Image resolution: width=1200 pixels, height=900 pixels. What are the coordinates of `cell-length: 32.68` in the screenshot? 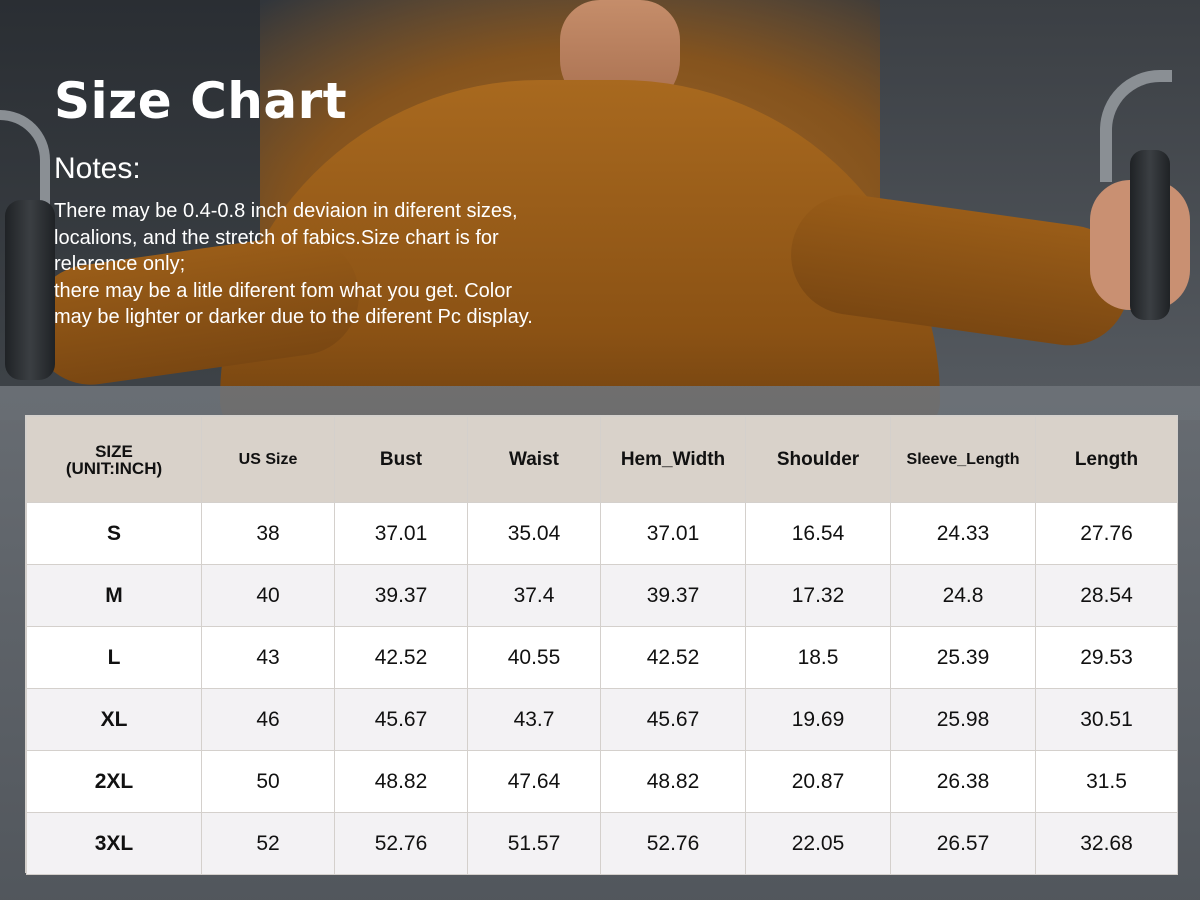 It's located at (1106, 843).